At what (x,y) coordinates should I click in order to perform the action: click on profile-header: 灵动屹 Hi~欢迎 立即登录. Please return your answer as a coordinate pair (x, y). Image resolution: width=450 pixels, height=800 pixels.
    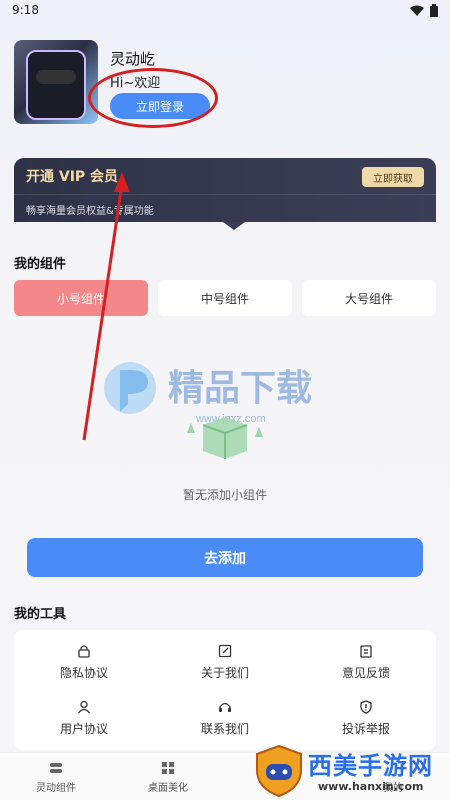
    Looking at the image, I should click on (224, 85).